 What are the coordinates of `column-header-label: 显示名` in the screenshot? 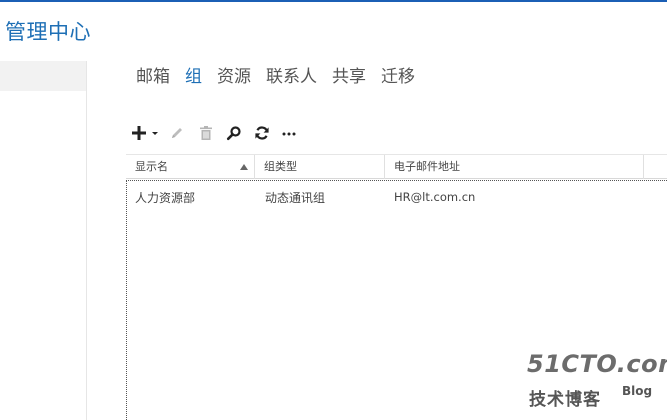 It's located at (151, 166).